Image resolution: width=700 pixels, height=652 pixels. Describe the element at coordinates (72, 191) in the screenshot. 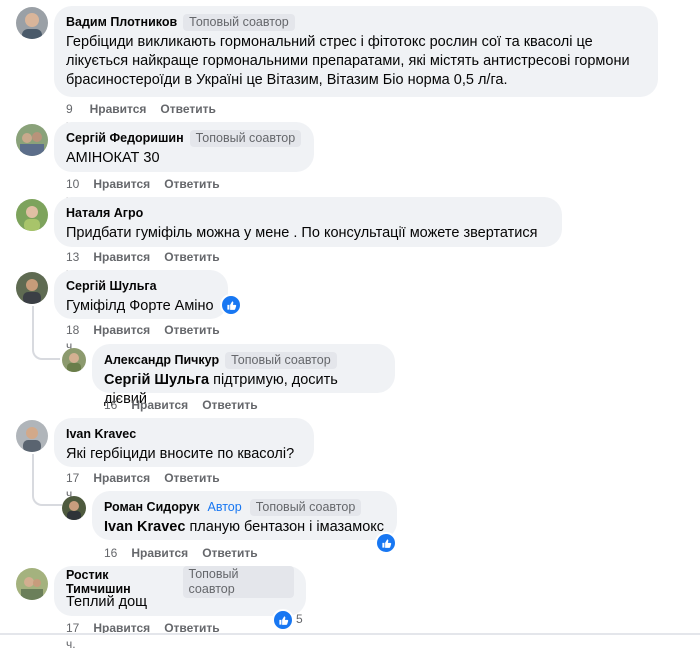

I see `timestamp: 10 ч.` at that location.